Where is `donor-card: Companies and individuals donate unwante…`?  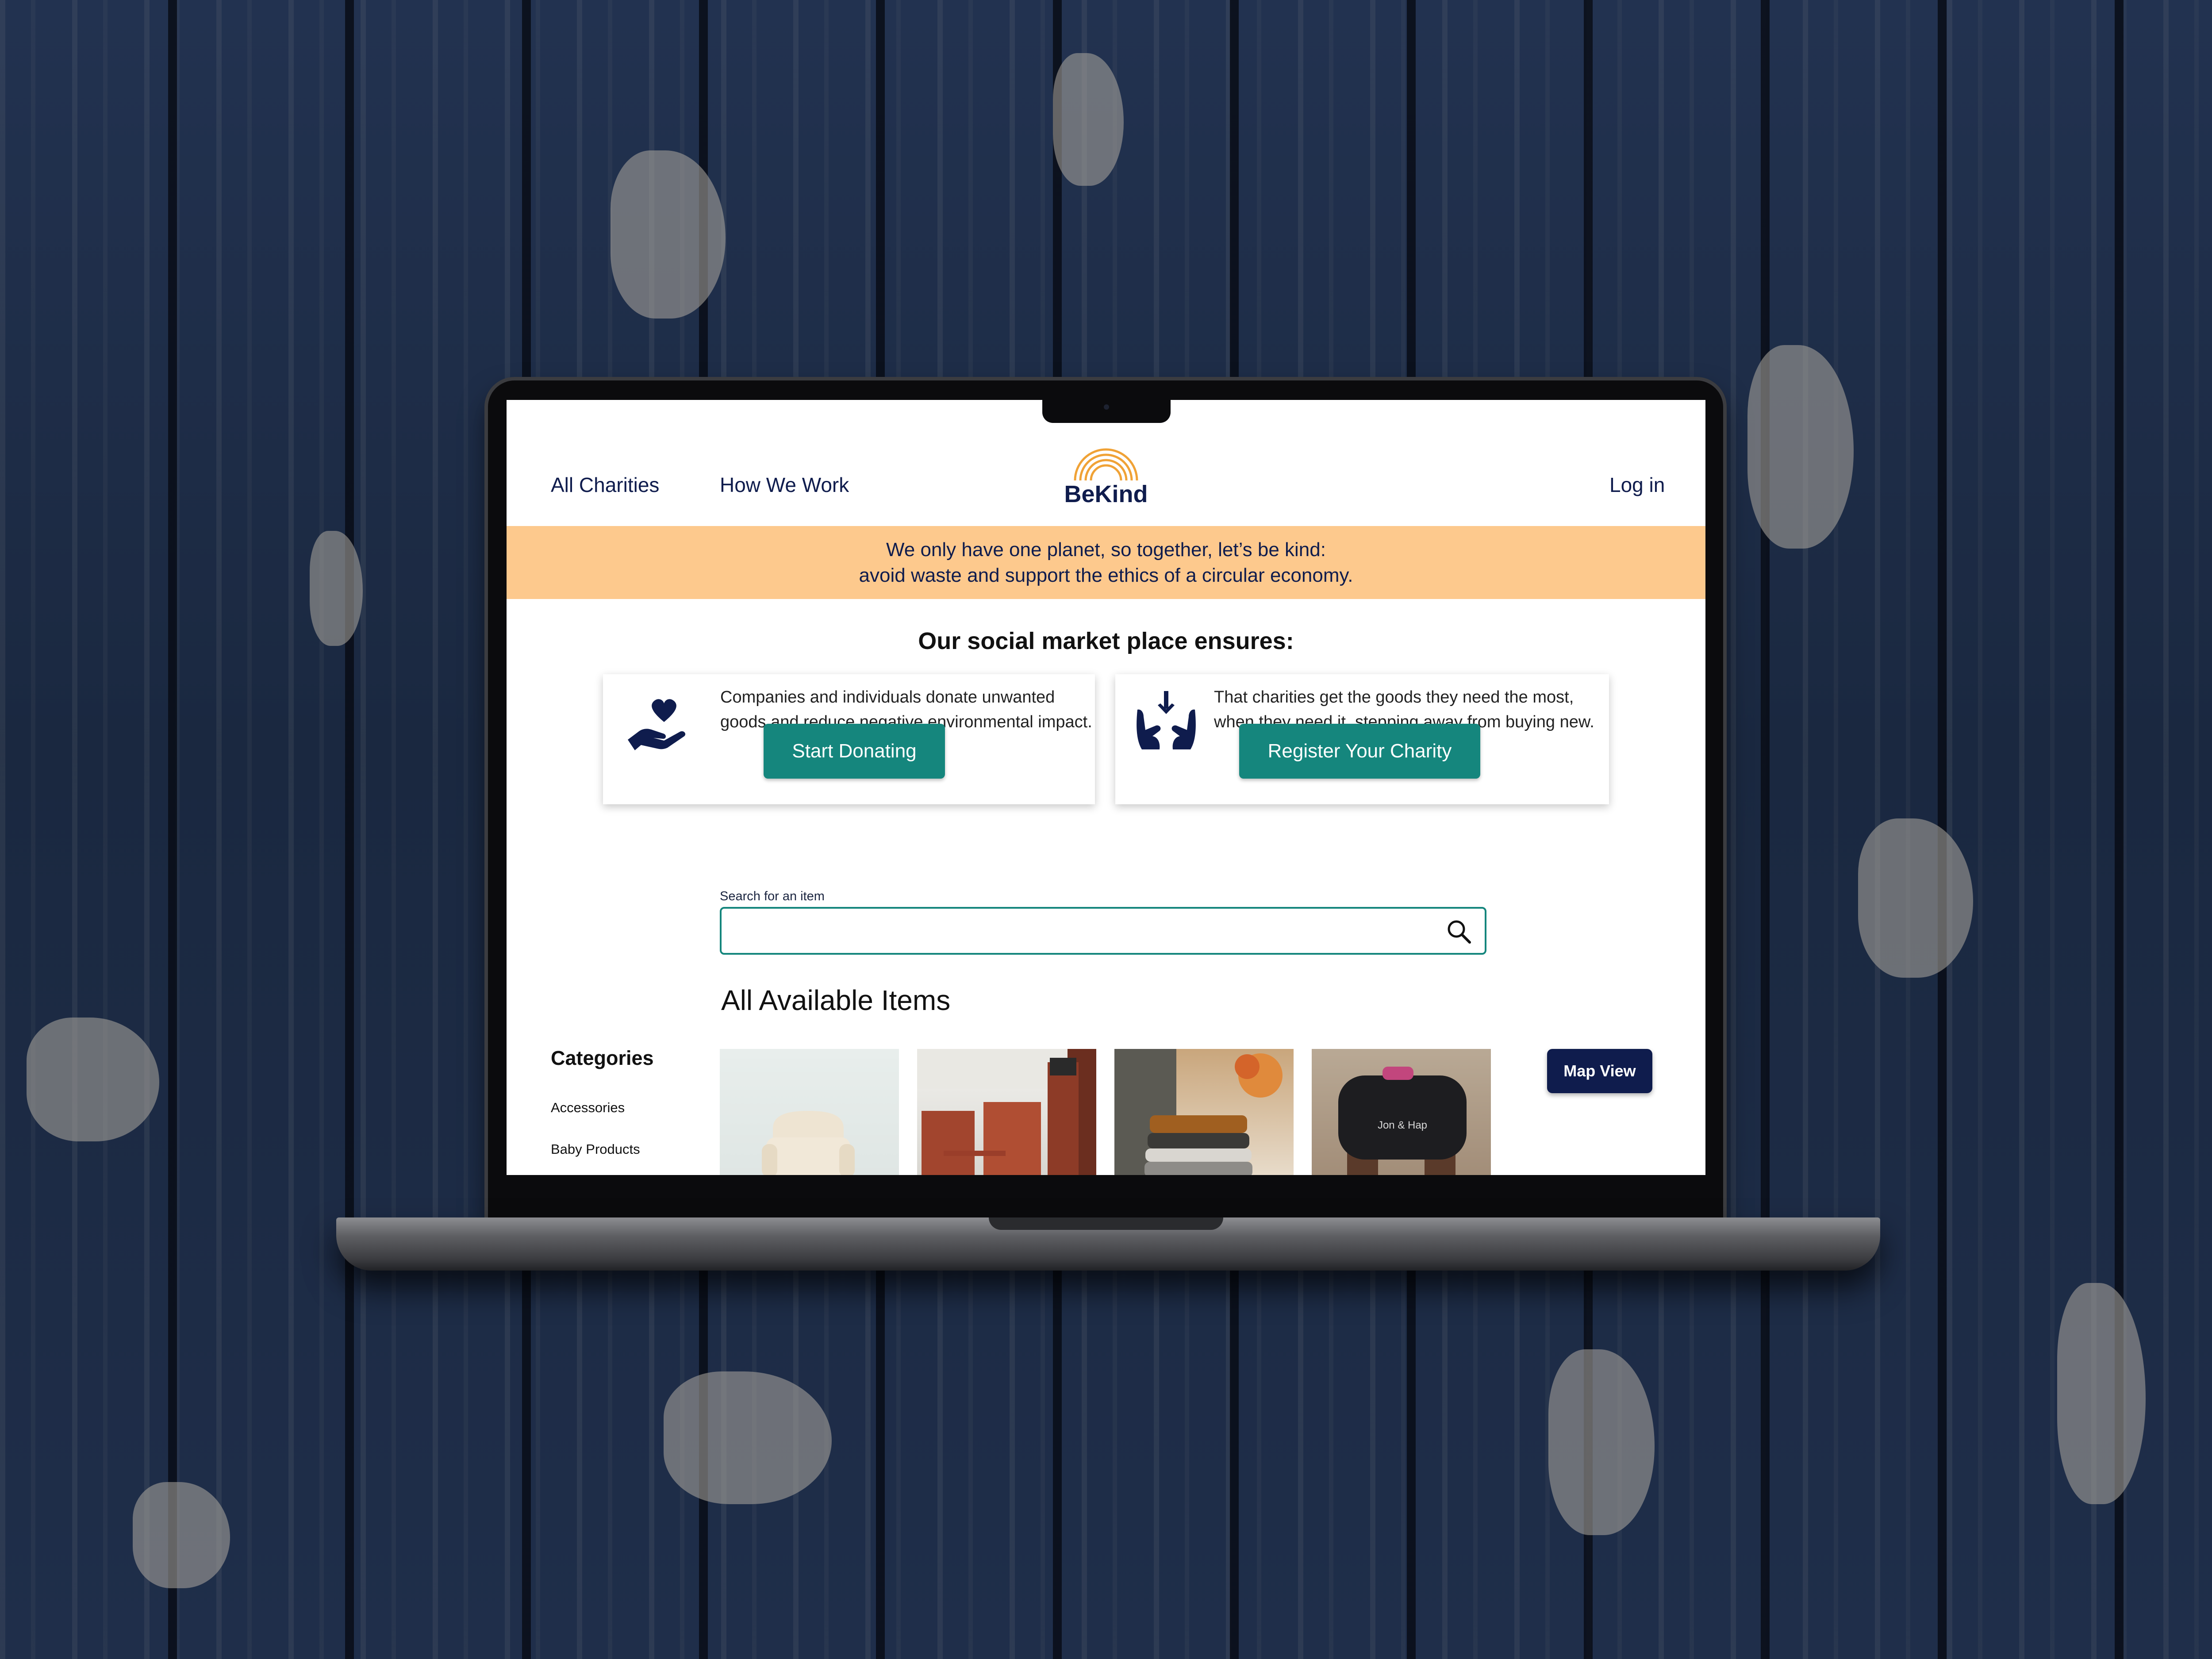
donor-card: Companies and individuals donate unwante… is located at coordinates (849, 739).